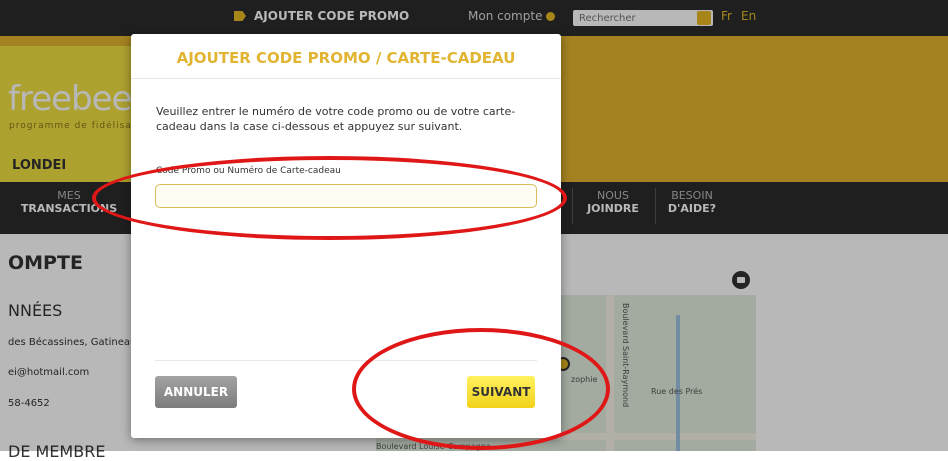 The width and height of the screenshot is (948, 461). I want to click on dialog-divider, so click(346, 78).